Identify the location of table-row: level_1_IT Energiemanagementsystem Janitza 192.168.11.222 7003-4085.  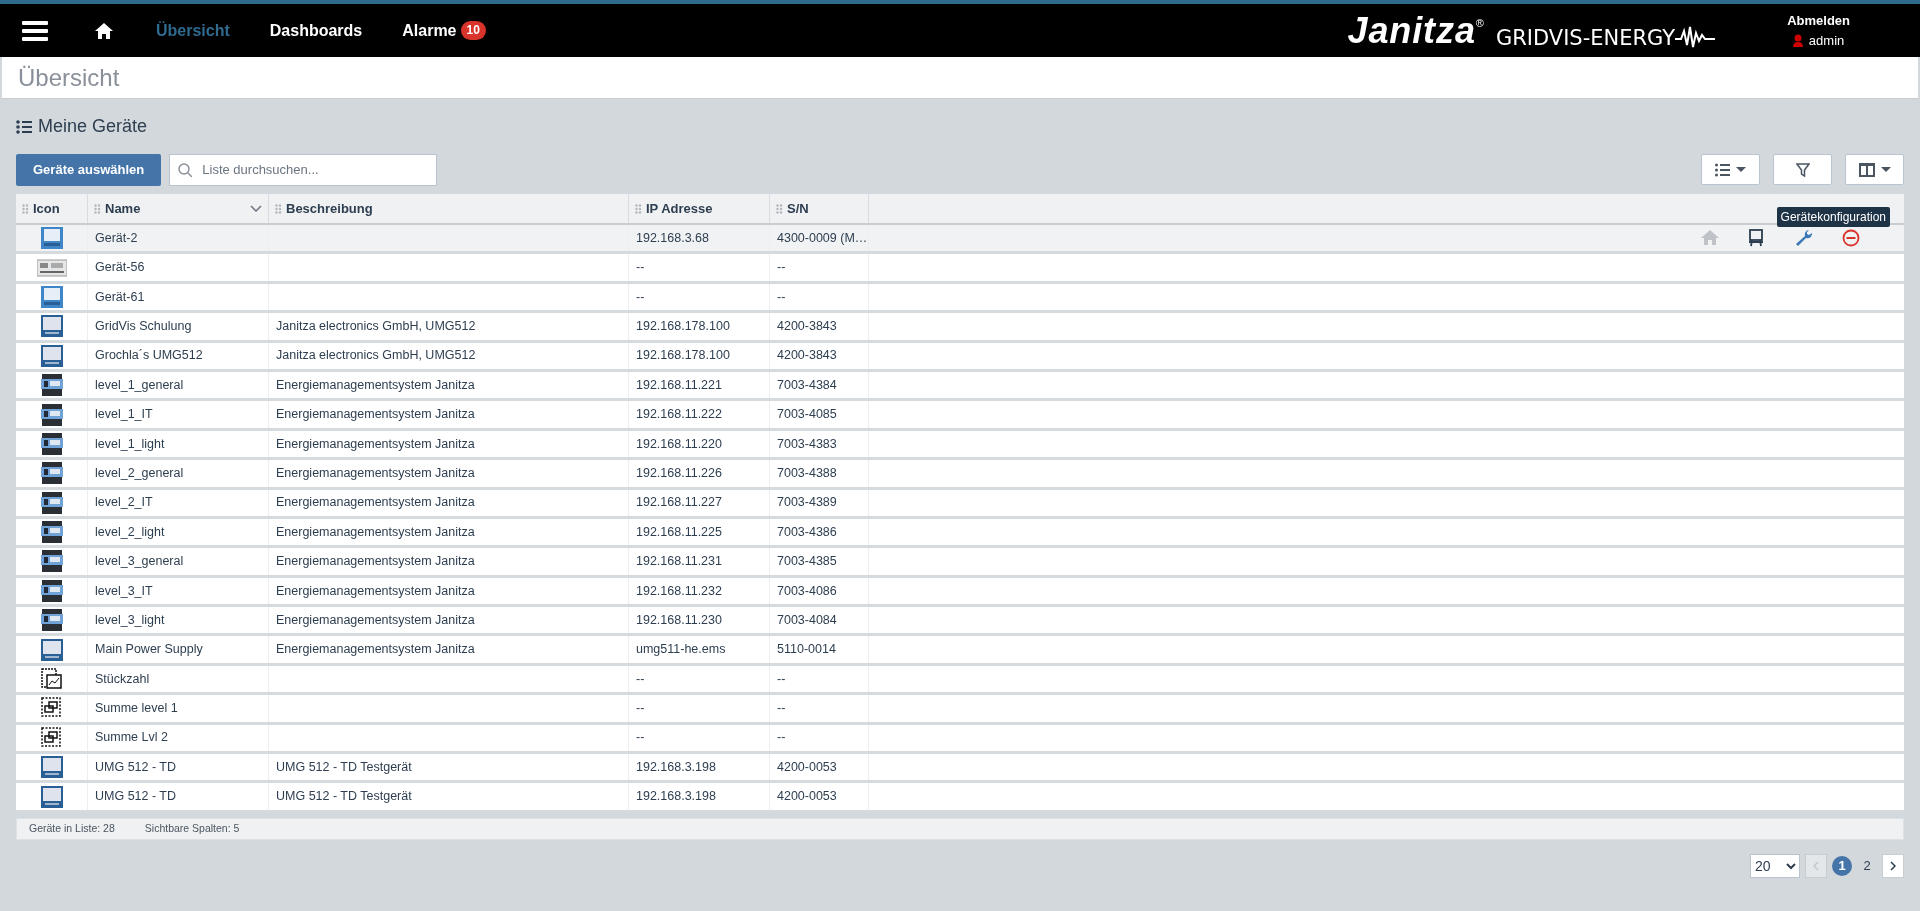
(960, 416).